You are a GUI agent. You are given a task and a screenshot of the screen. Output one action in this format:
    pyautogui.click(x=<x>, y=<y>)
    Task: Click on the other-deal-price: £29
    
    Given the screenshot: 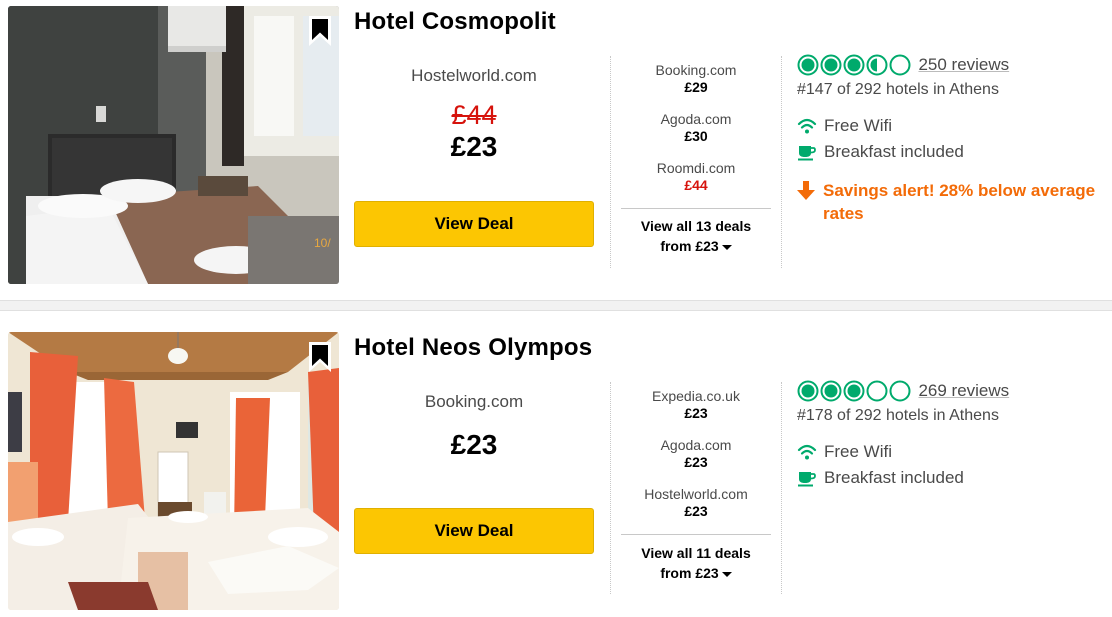 What is the action you would take?
    pyautogui.click(x=696, y=87)
    